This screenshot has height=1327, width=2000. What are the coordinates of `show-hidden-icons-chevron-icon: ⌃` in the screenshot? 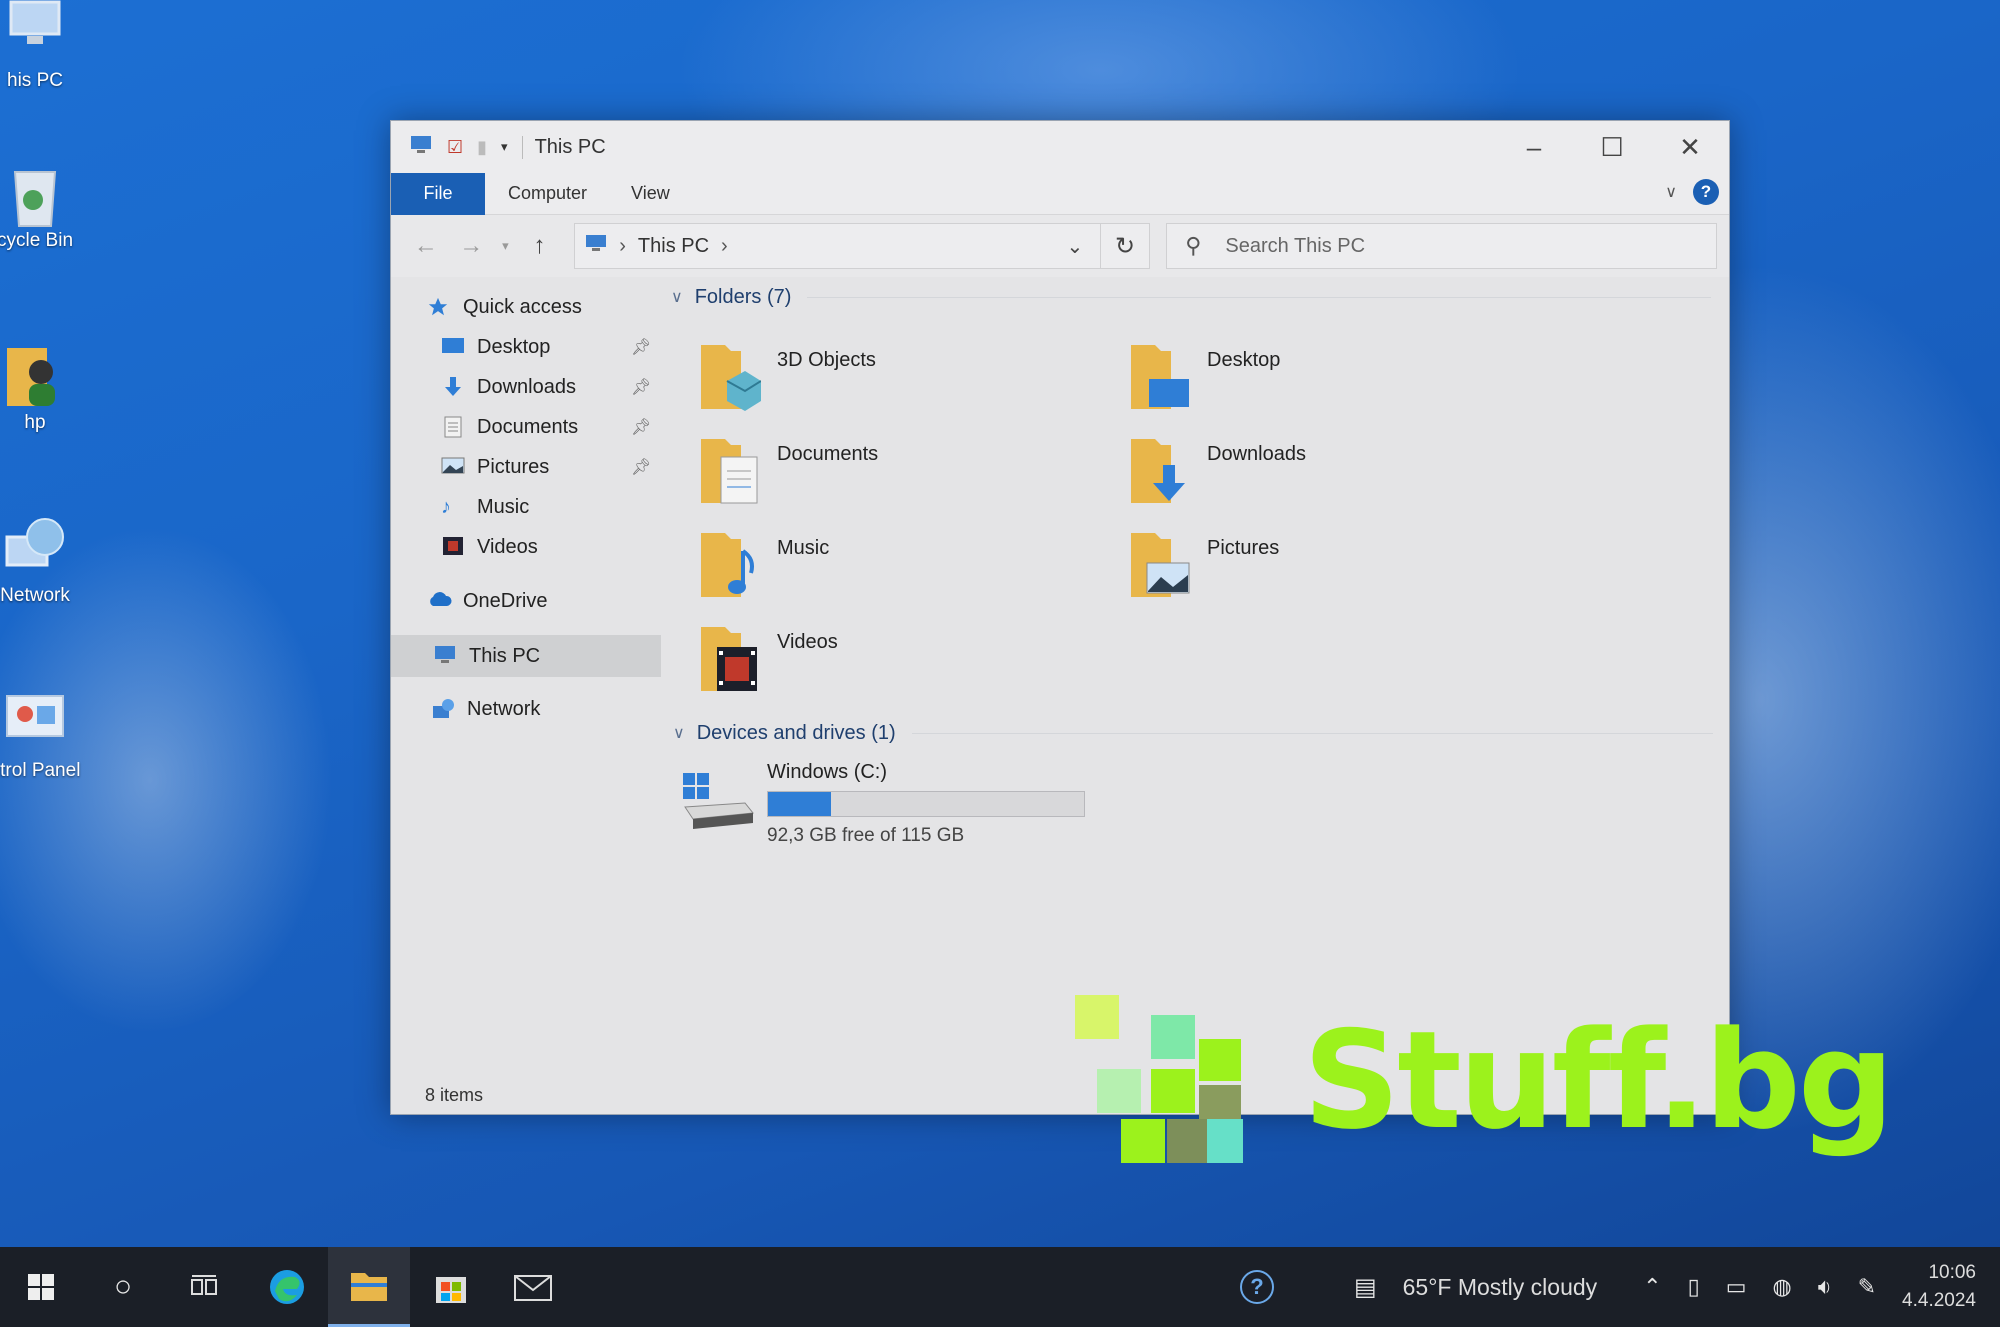 It's located at (1652, 1287).